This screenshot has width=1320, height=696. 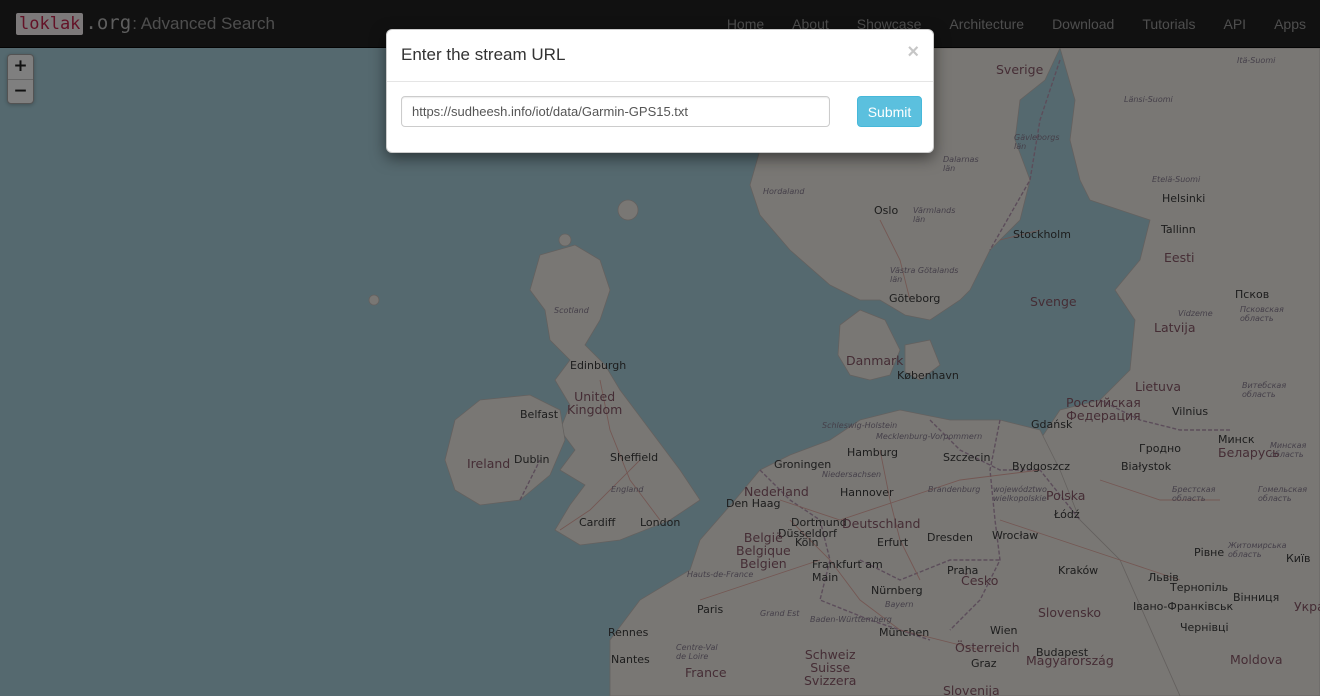 What do you see at coordinates (913, 52) in the screenshot?
I see `close-icon: ×` at bounding box center [913, 52].